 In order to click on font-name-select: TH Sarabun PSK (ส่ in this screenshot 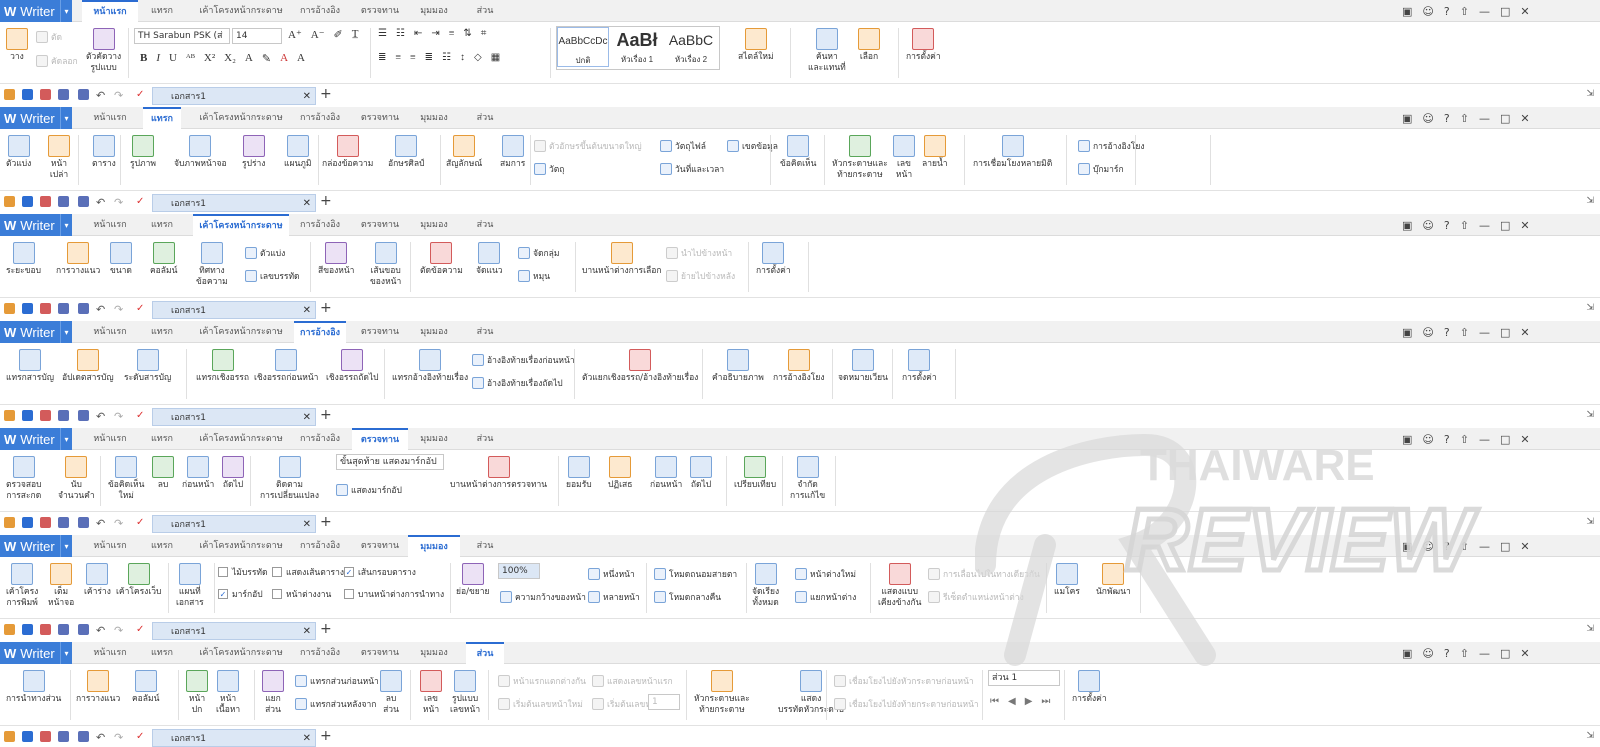, I will do `click(182, 36)`.